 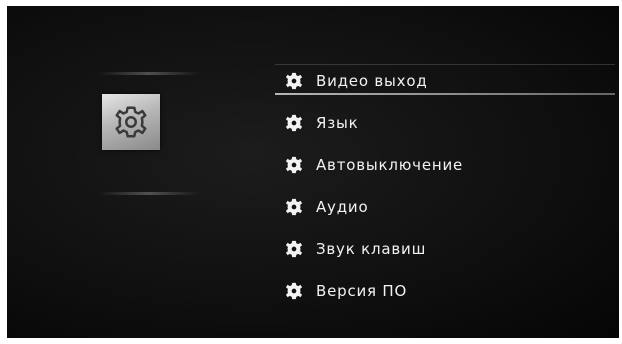 I want to click on menu-item-auto-power-off: Автовыключение, so click(x=445, y=165).